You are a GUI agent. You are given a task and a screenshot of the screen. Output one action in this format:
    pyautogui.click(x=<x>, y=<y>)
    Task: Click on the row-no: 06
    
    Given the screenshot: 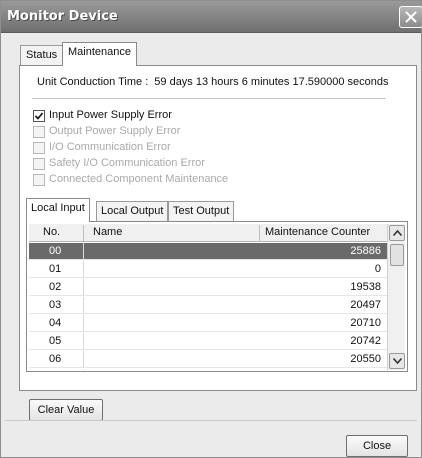 What is the action you would take?
    pyautogui.click(x=55, y=359)
    